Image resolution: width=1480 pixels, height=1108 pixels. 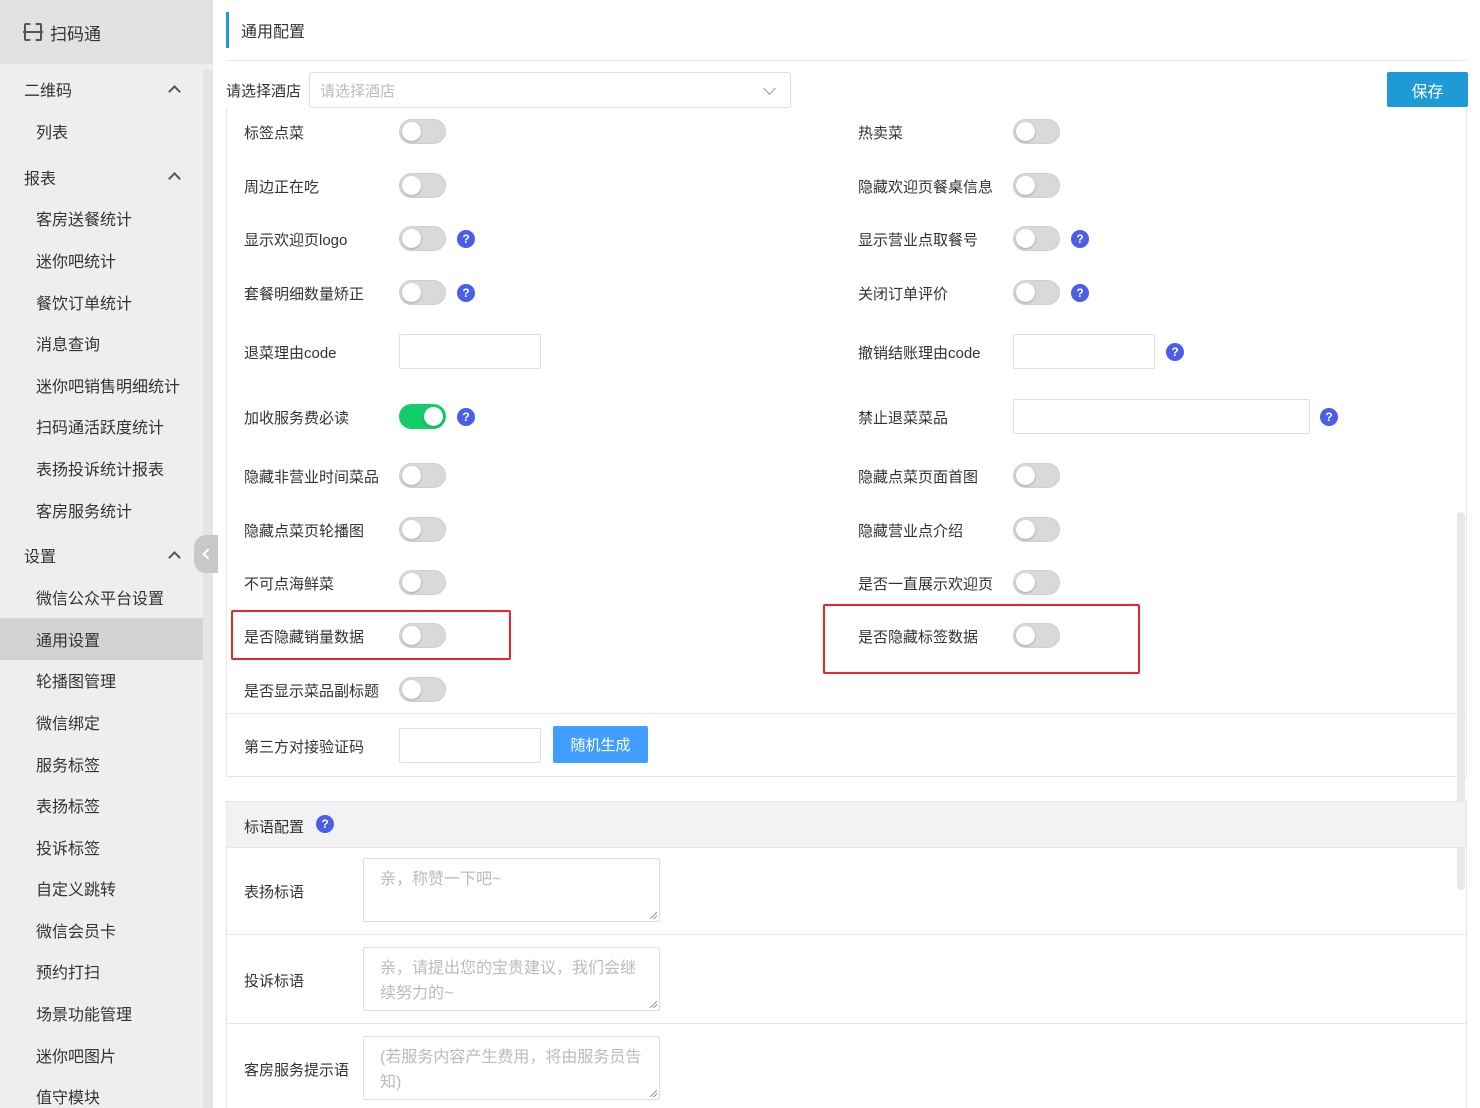 I want to click on sidebar-item-wechat-member-card: 微信会员卡, so click(x=101, y=930).